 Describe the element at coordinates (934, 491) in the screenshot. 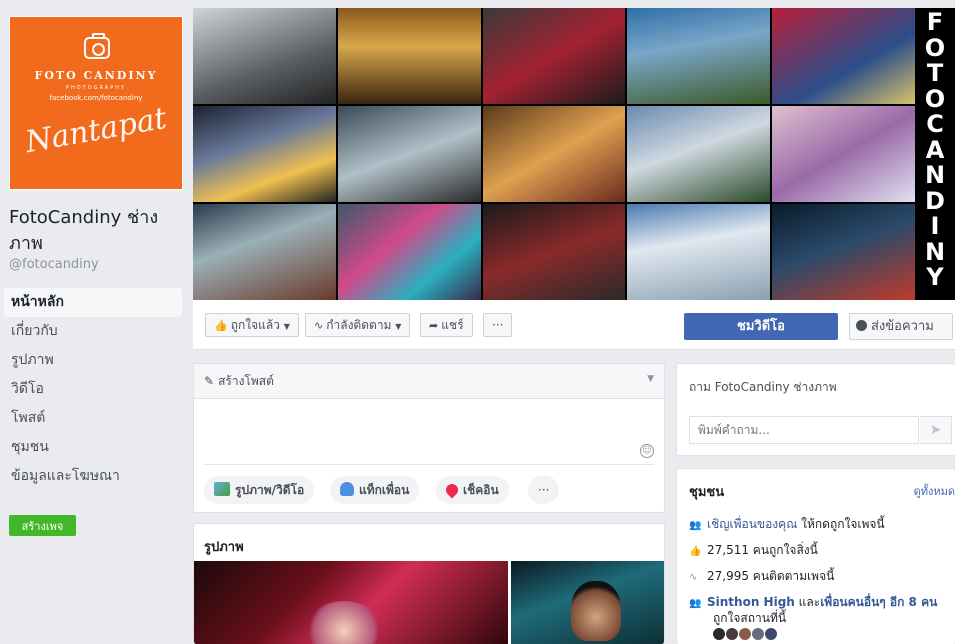

I see `see-all-link: ดูทั้งหมด` at that location.